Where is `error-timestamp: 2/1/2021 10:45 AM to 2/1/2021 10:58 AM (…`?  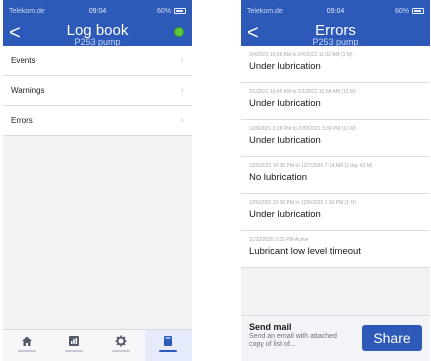 error-timestamp: 2/1/2021 10:45 AM to 2/1/2021 10:58 AM (… is located at coordinates (302, 92).